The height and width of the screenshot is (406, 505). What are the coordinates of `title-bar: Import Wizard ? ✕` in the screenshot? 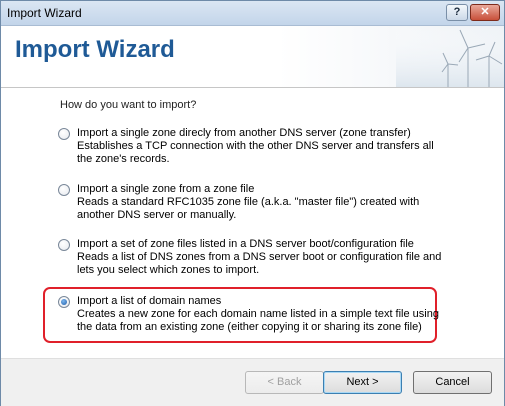 It's located at (252, 13).